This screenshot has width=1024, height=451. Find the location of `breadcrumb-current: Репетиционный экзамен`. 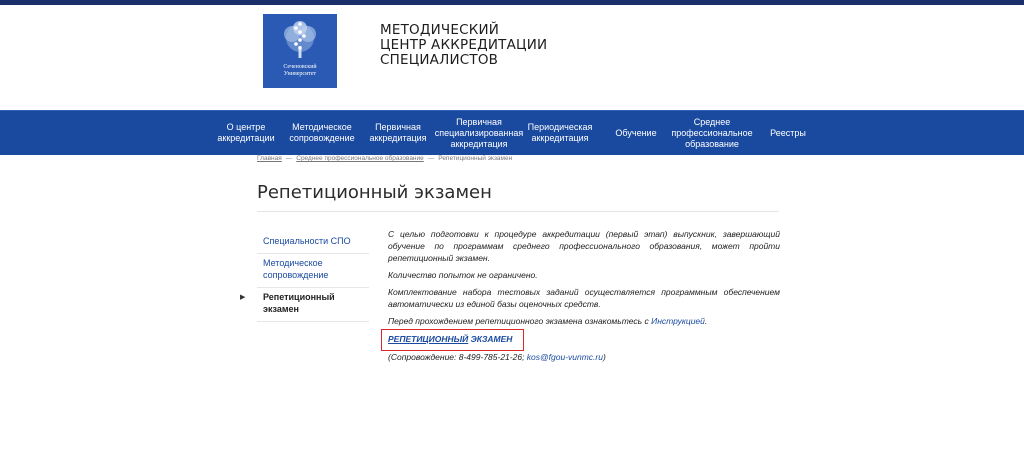

breadcrumb-current: Репетиционный экзамен is located at coordinates (475, 158).